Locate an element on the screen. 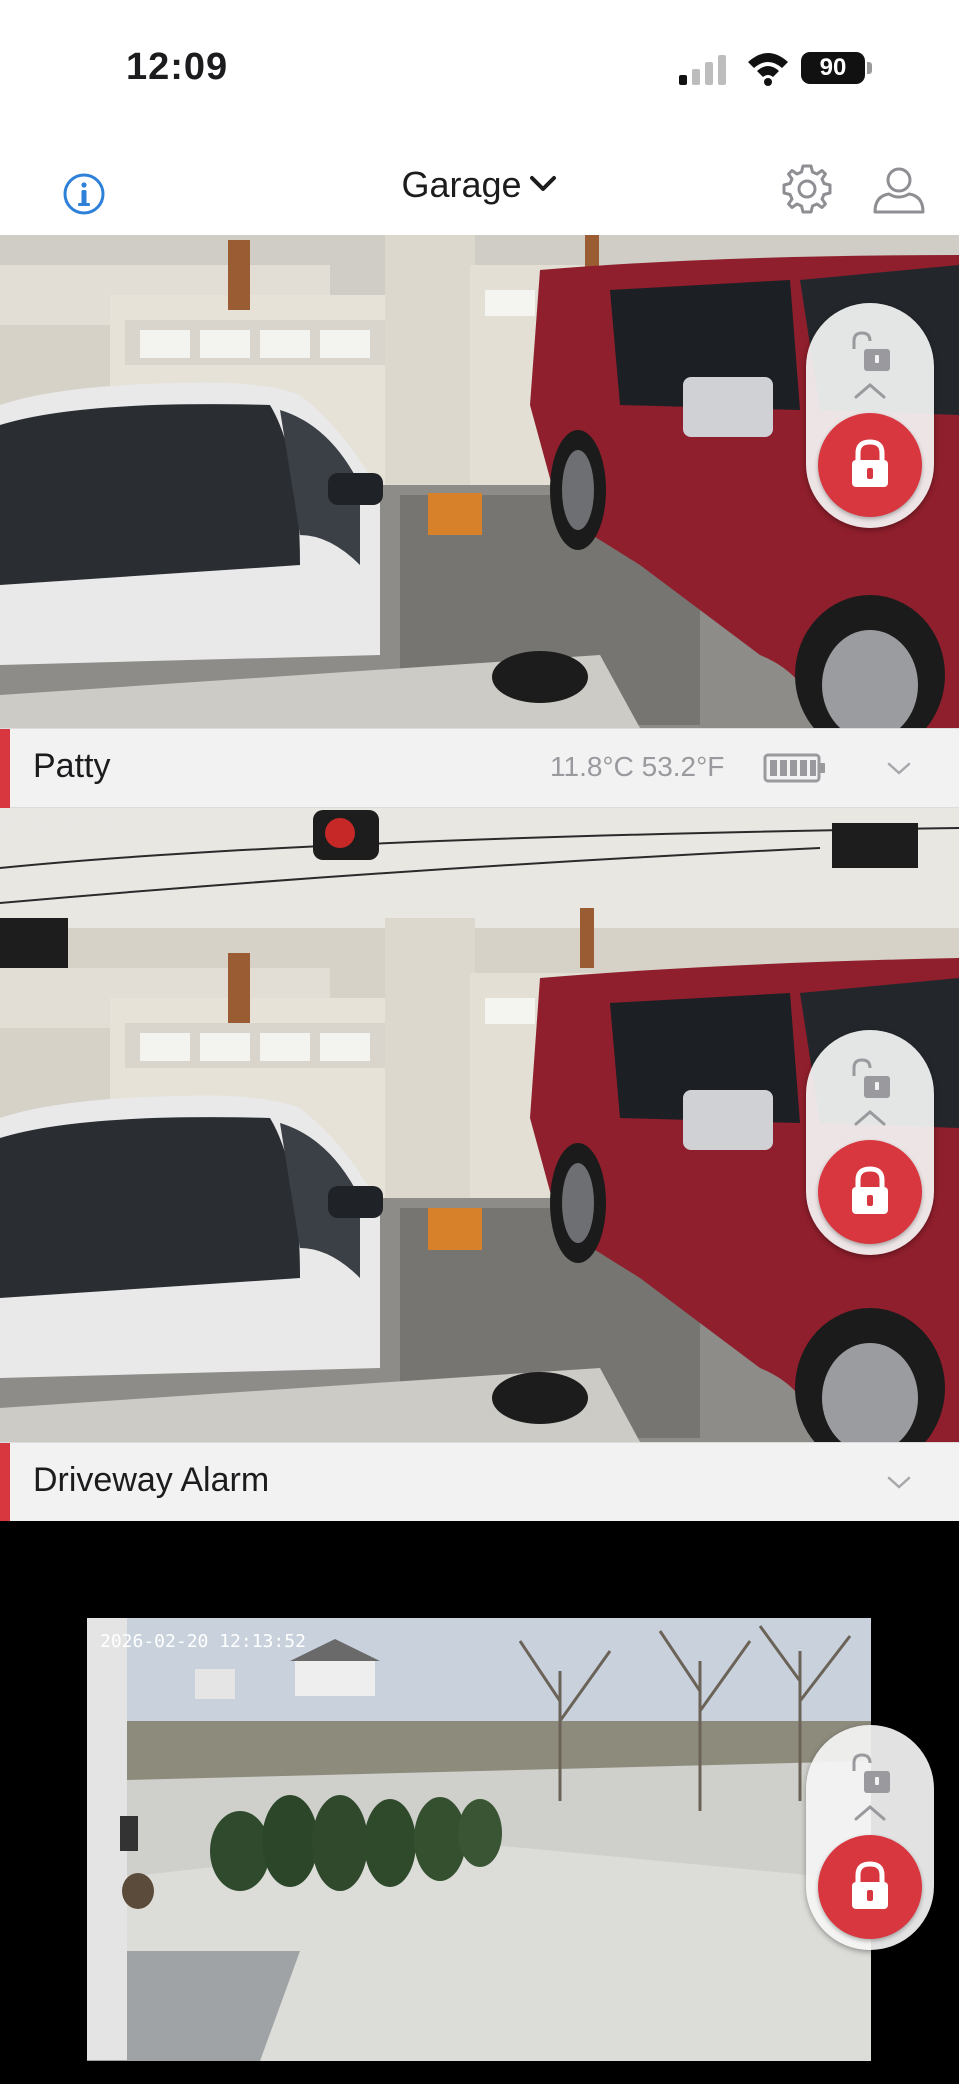 The height and width of the screenshot is (2084, 959). status-bar: 12:09 90 is located at coordinates (479, 70).